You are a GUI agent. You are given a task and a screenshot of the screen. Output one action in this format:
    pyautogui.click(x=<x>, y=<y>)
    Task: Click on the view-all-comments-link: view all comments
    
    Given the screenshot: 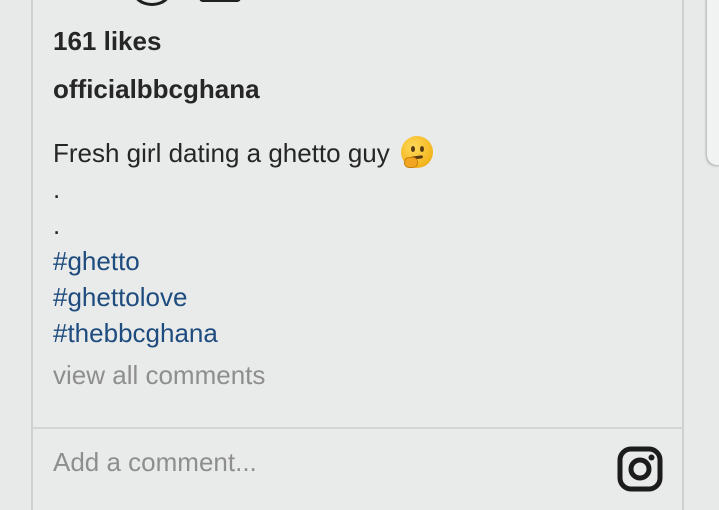 What is the action you would take?
    pyautogui.click(x=159, y=375)
    